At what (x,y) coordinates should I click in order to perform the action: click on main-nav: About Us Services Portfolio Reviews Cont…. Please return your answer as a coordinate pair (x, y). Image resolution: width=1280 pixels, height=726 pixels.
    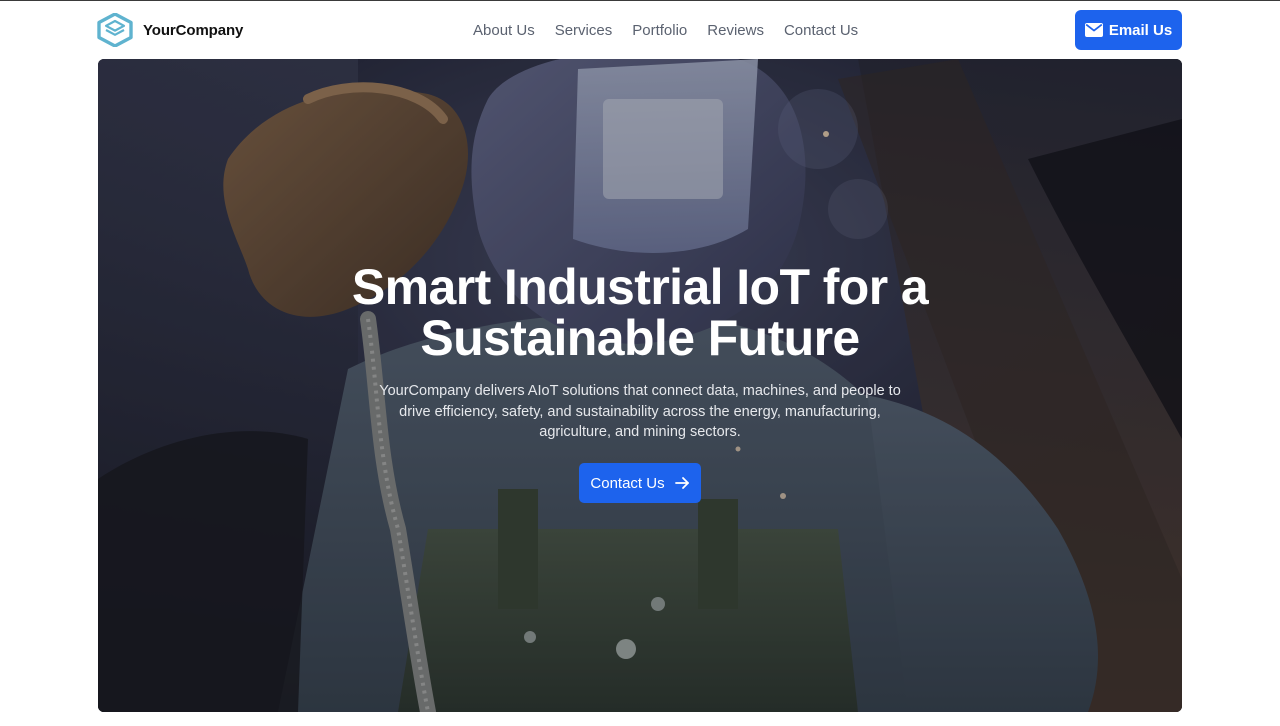
    Looking at the image, I should click on (665, 30).